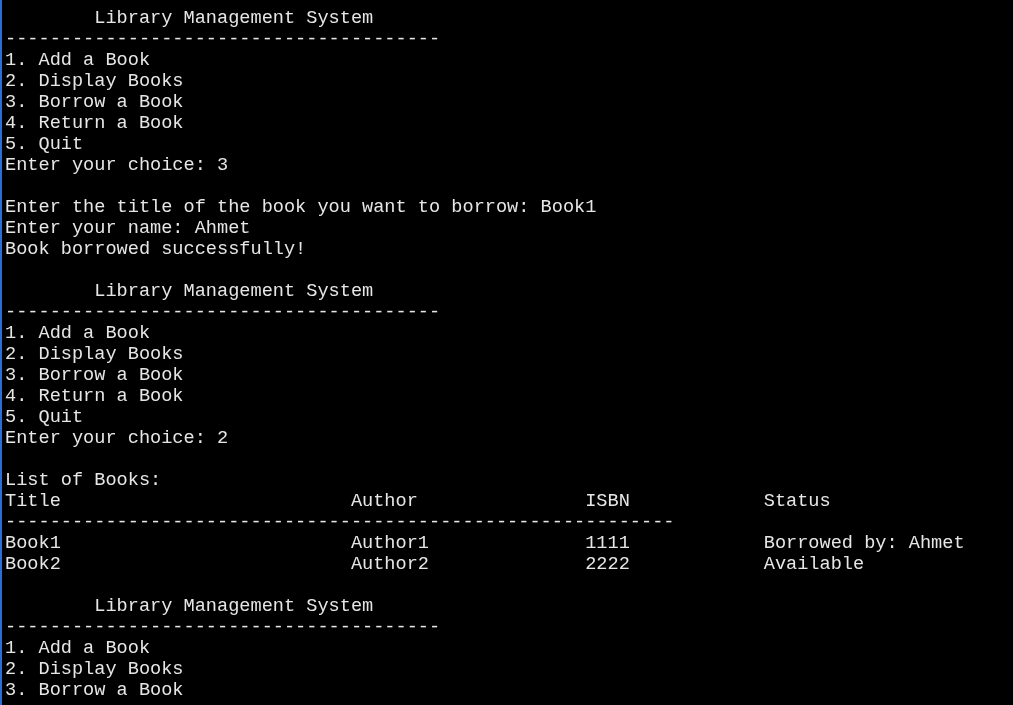 The width and height of the screenshot is (1013, 705). I want to click on dashes-text: ------------------------------------------------------------, so click(340, 522).